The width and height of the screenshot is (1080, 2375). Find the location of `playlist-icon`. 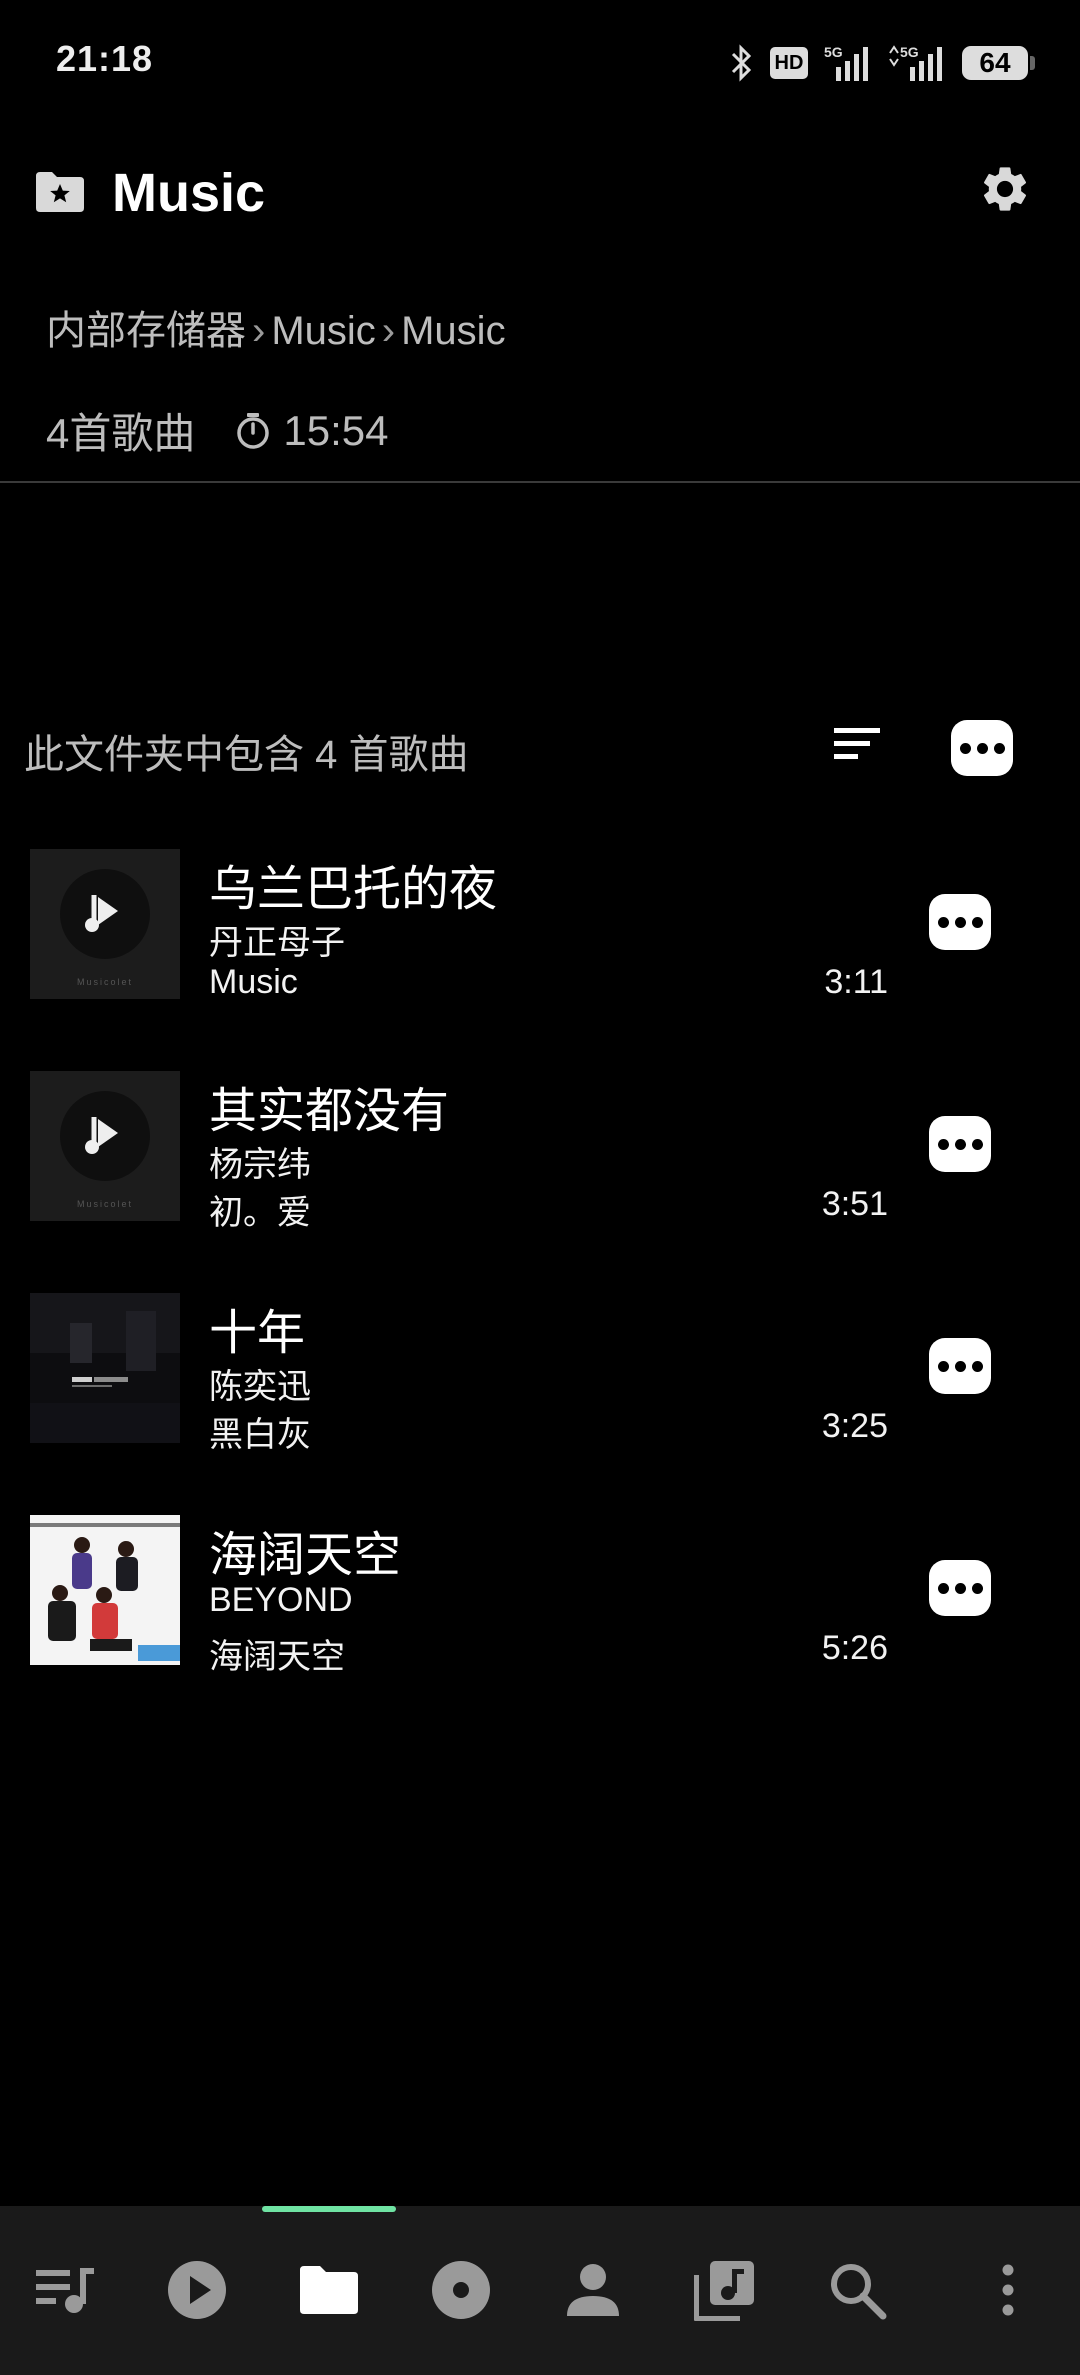

playlist-icon is located at coordinates (65, 2290).